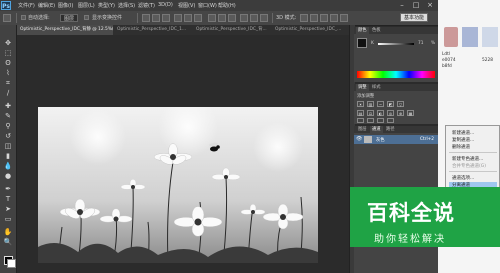 This screenshot has height=273, width=500. What do you see at coordinates (244, 18) in the screenshot?
I see `distribute-left-icon` at bounding box center [244, 18].